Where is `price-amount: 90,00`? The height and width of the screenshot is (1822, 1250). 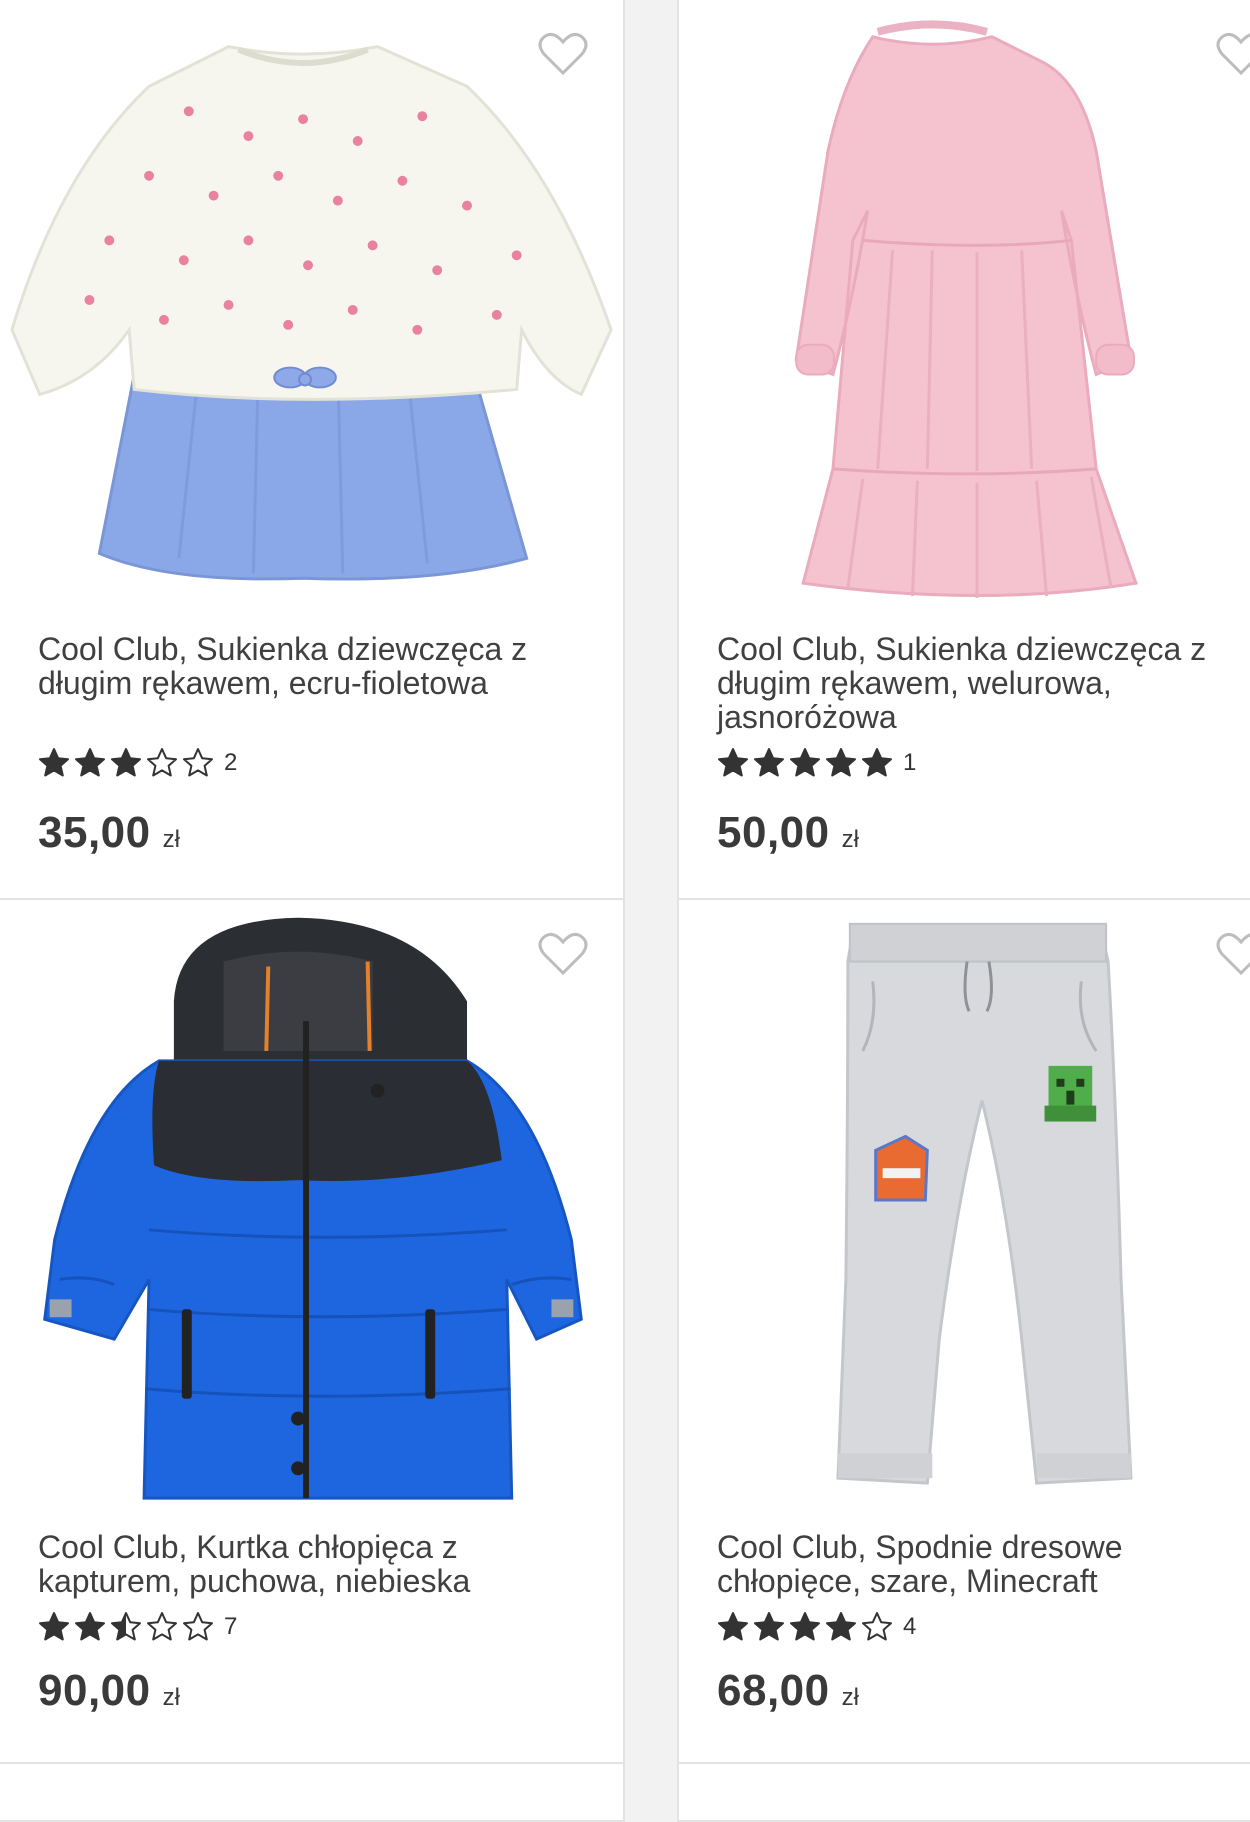
price-amount: 90,00 is located at coordinates (94, 1690).